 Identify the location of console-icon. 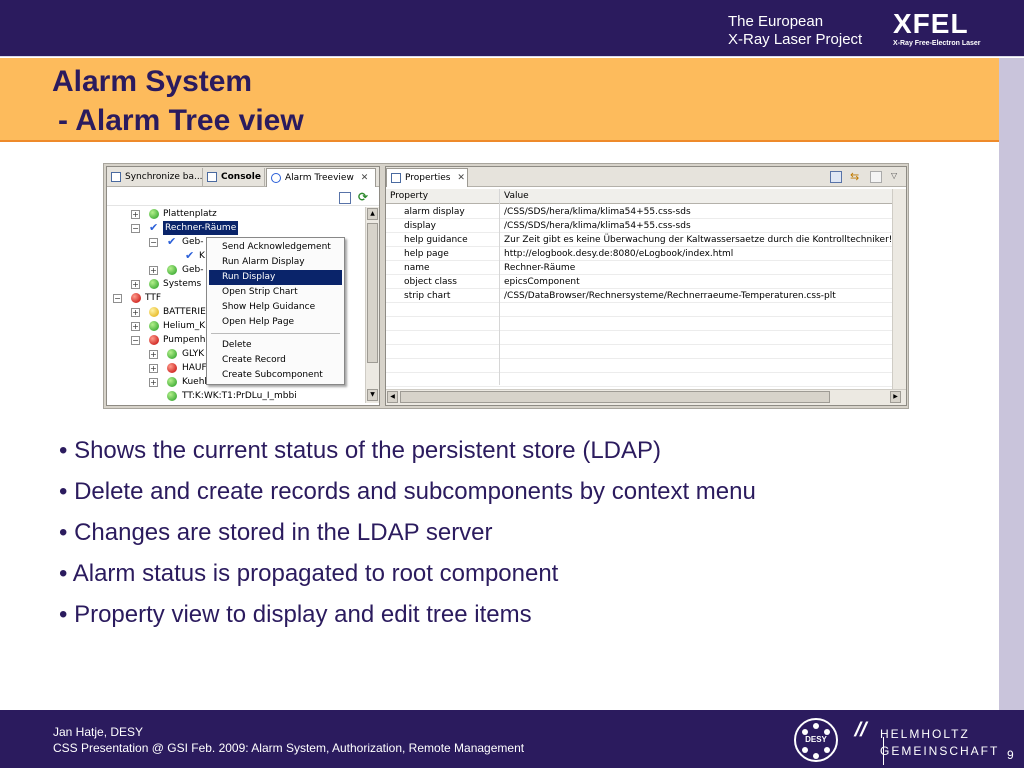
(212, 177).